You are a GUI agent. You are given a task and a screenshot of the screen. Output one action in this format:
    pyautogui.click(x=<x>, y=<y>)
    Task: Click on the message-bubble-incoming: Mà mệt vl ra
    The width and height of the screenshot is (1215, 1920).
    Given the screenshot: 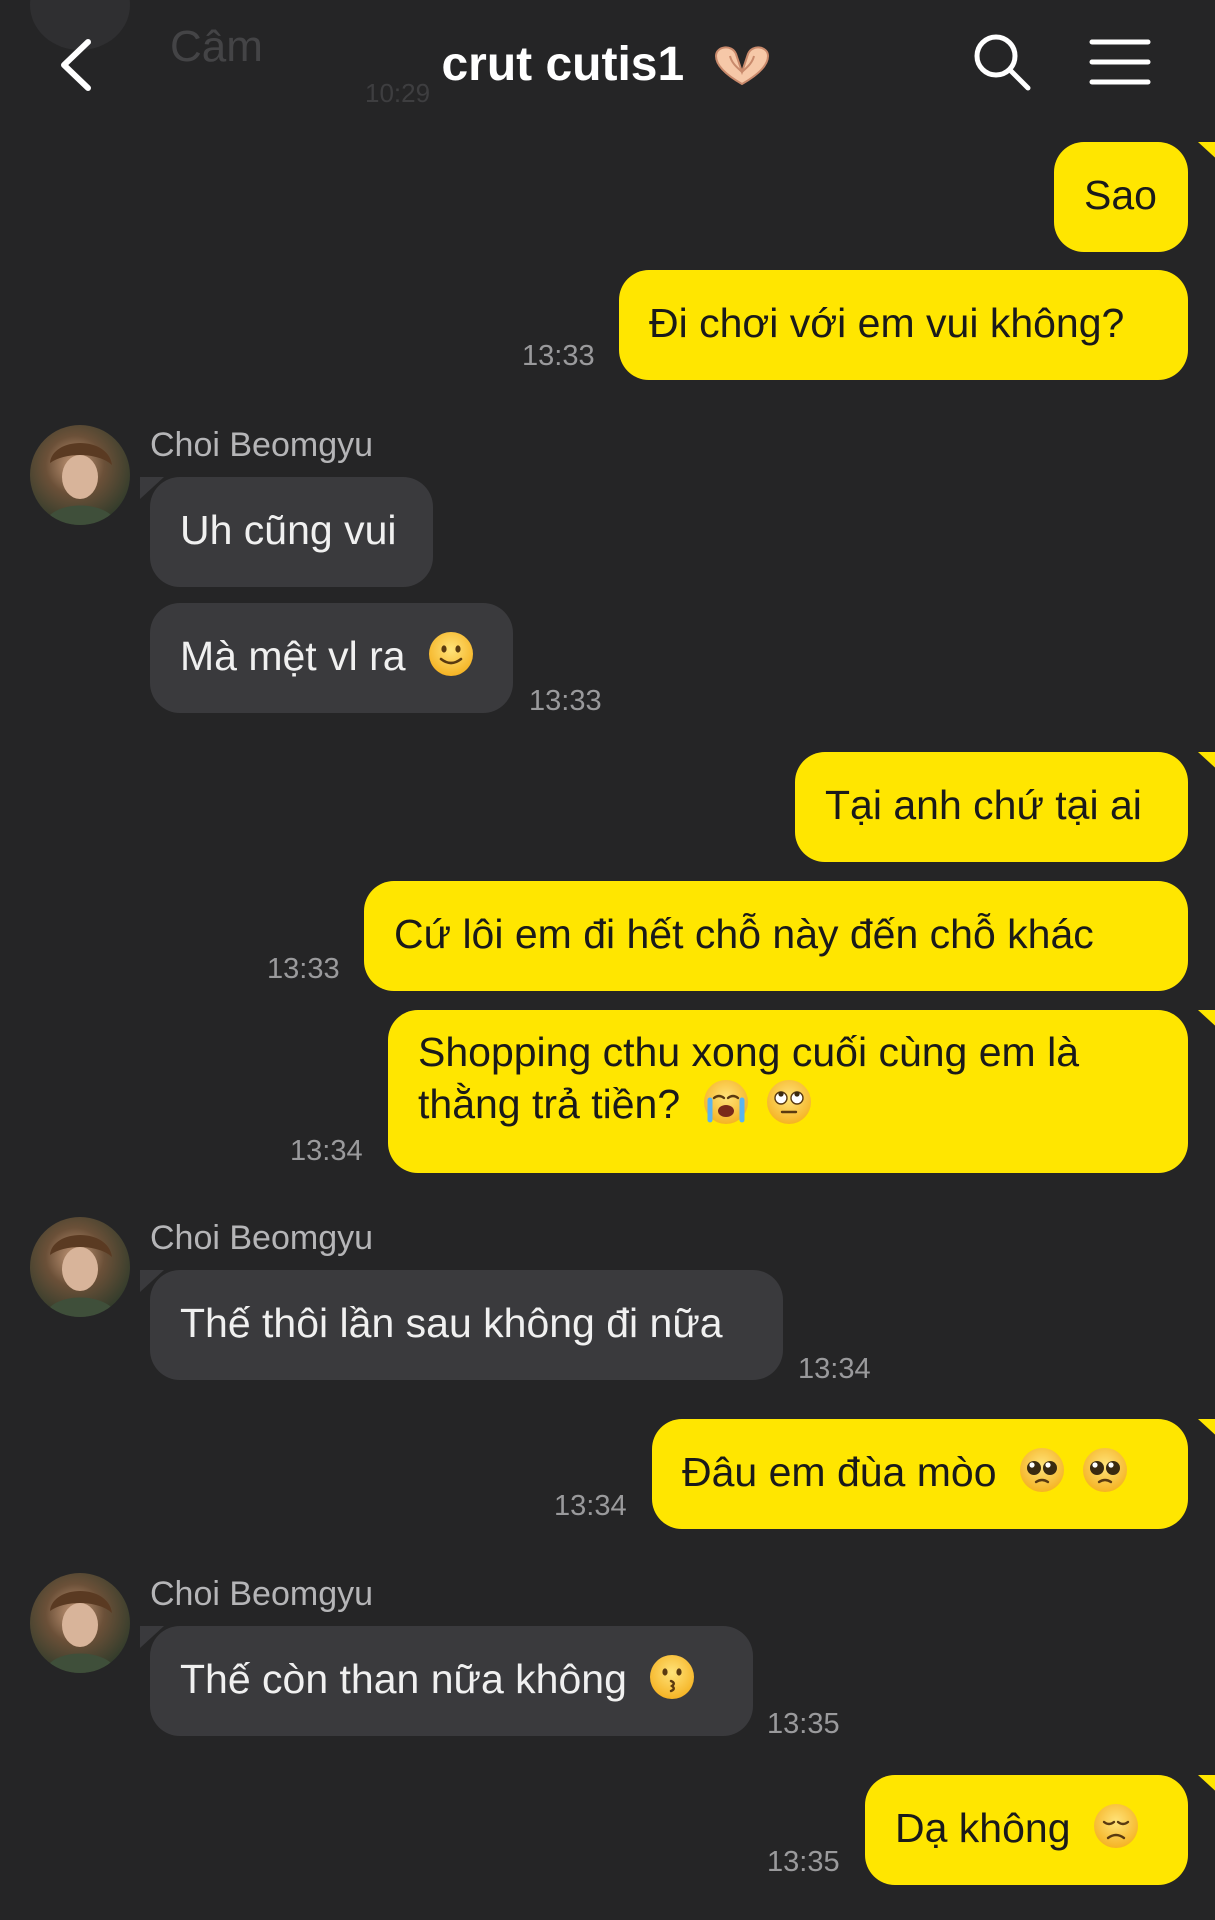 What is the action you would take?
    pyautogui.click(x=331, y=658)
    